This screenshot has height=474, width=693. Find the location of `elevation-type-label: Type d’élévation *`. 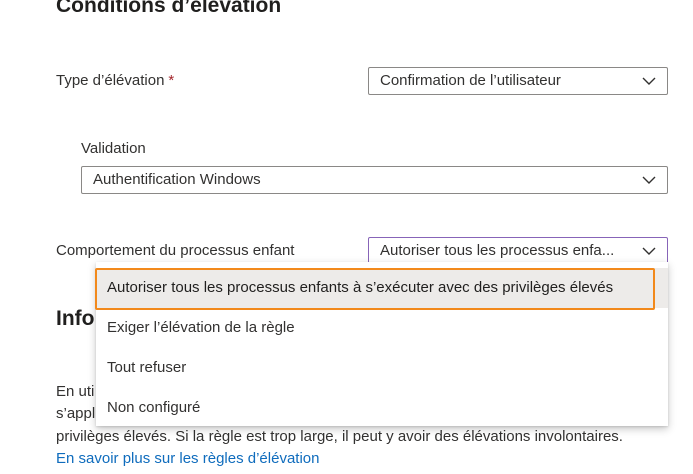

elevation-type-label: Type d’élévation * is located at coordinates (115, 80).